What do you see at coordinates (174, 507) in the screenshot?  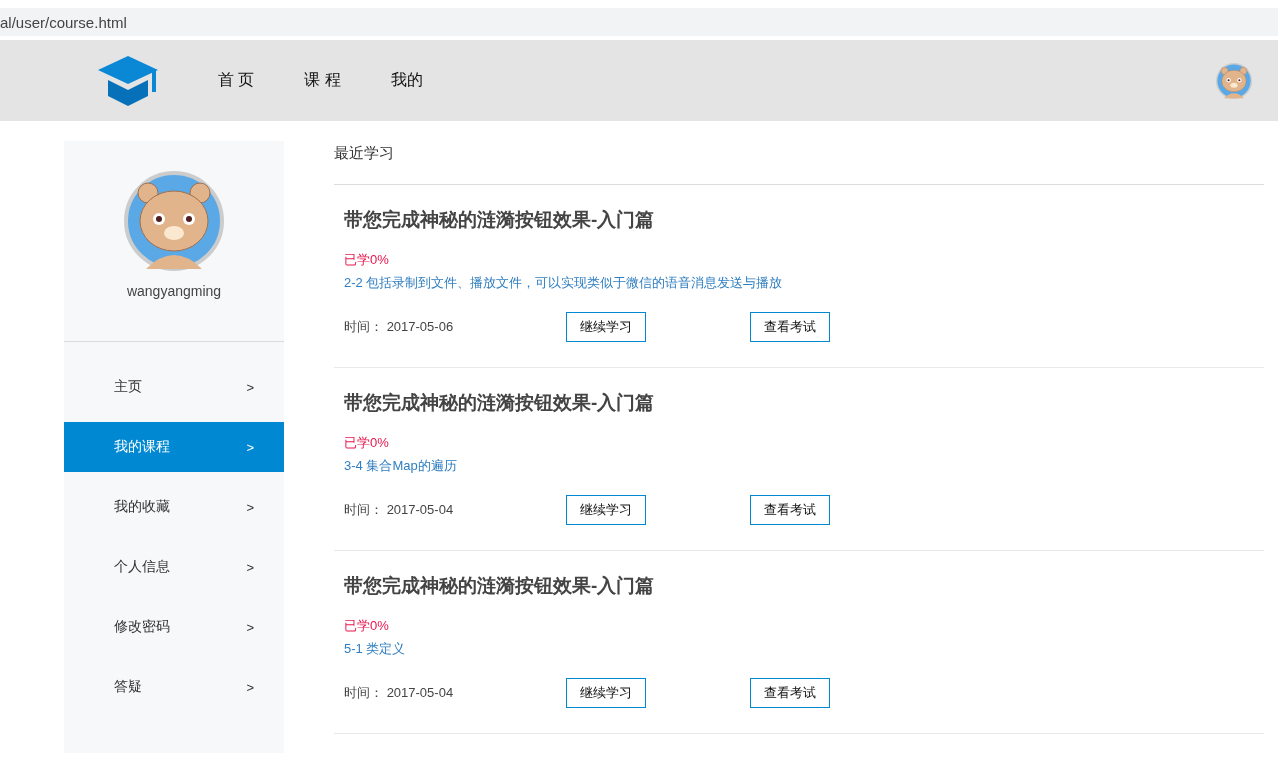 I see `sidebar-item: 我的收藏 >` at bounding box center [174, 507].